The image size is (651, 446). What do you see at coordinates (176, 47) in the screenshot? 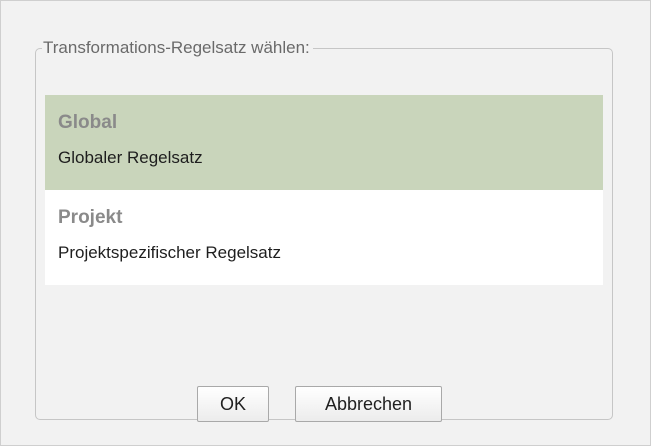
I see `group-title: Transformations-Regelsatz wählen:` at bounding box center [176, 47].